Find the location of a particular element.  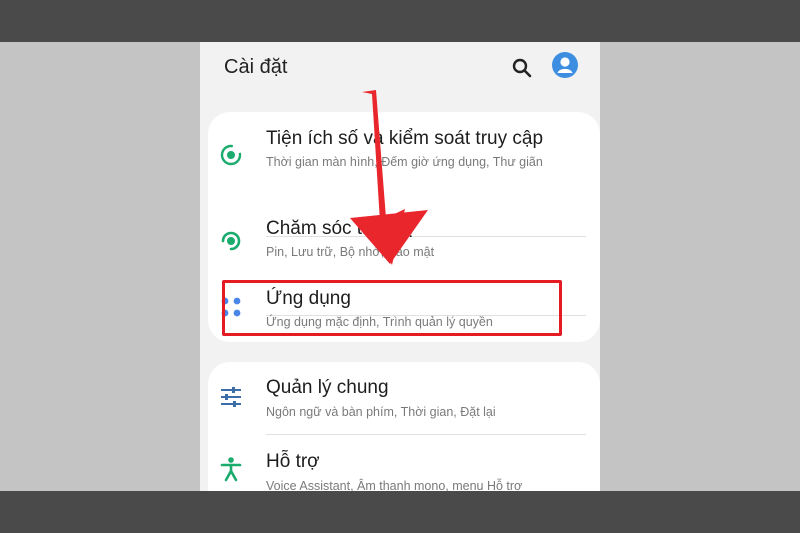

device-care-icon is located at coordinates (231, 241).